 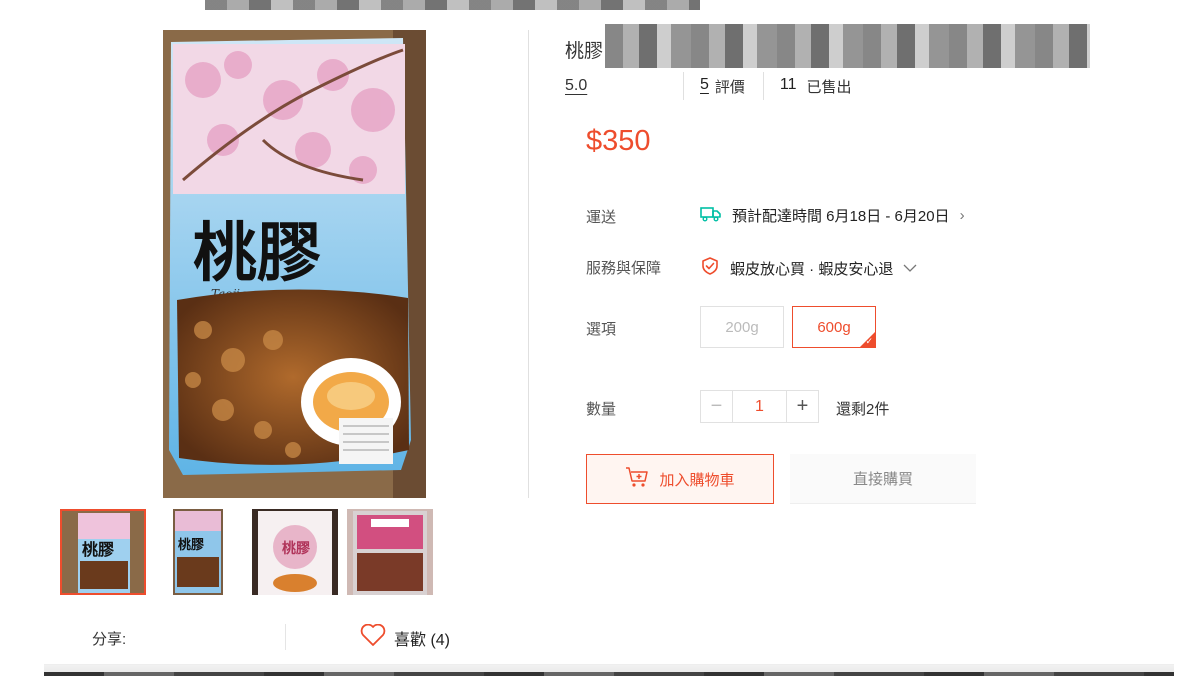 I want to click on quantity-stepper: − 1 +, so click(x=759, y=406).